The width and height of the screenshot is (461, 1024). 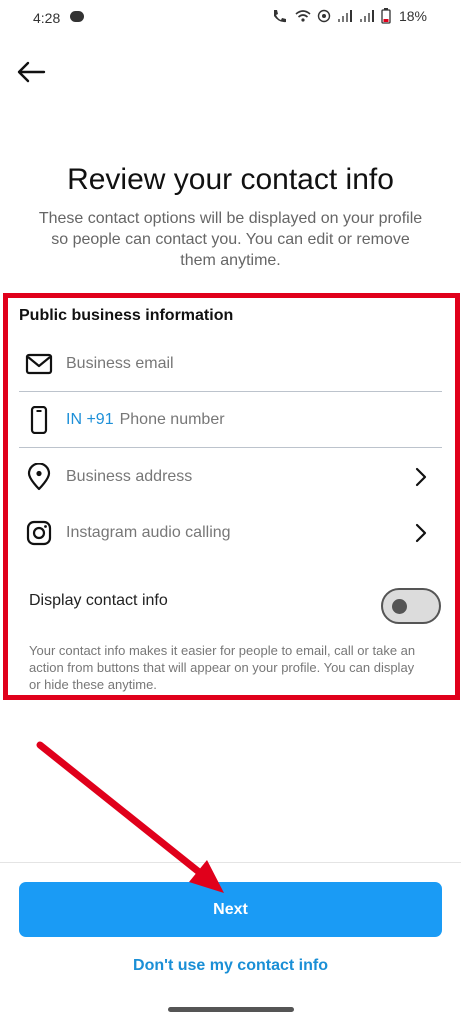 What do you see at coordinates (230, 477) in the screenshot?
I see `business-address-row: Business address` at bounding box center [230, 477].